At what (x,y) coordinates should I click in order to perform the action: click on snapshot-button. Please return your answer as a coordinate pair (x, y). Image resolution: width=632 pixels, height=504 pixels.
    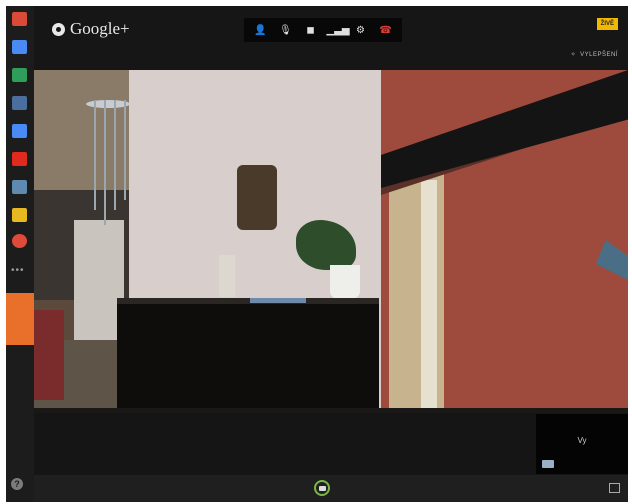
    Looking at the image, I should click on (322, 488).